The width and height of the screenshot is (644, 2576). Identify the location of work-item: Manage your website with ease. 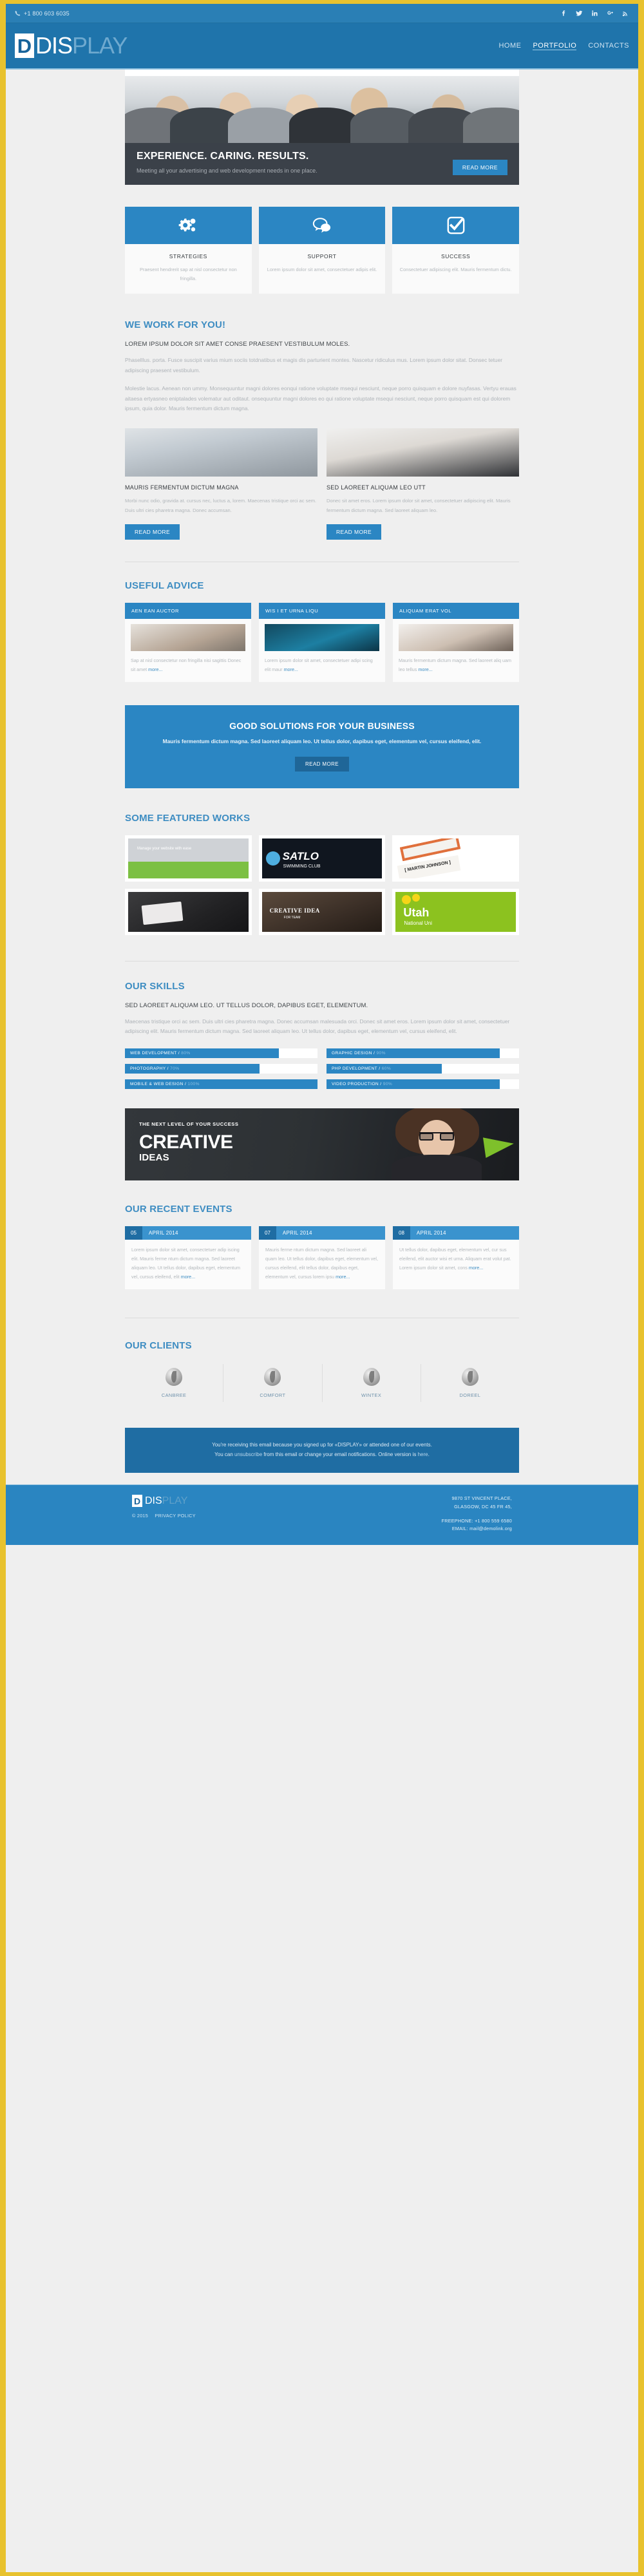
(189, 858).